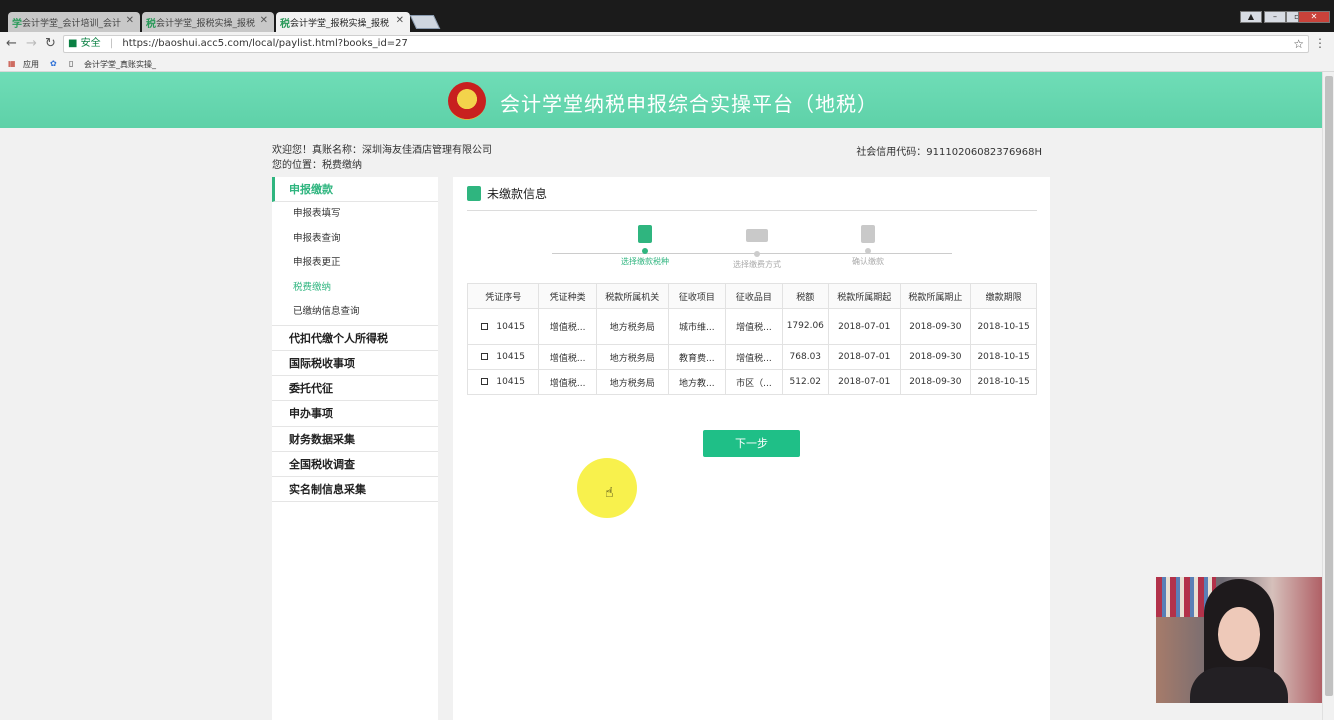  What do you see at coordinates (1329, 386) in the screenshot?
I see `scrollbar-thumb` at bounding box center [1329, 386].